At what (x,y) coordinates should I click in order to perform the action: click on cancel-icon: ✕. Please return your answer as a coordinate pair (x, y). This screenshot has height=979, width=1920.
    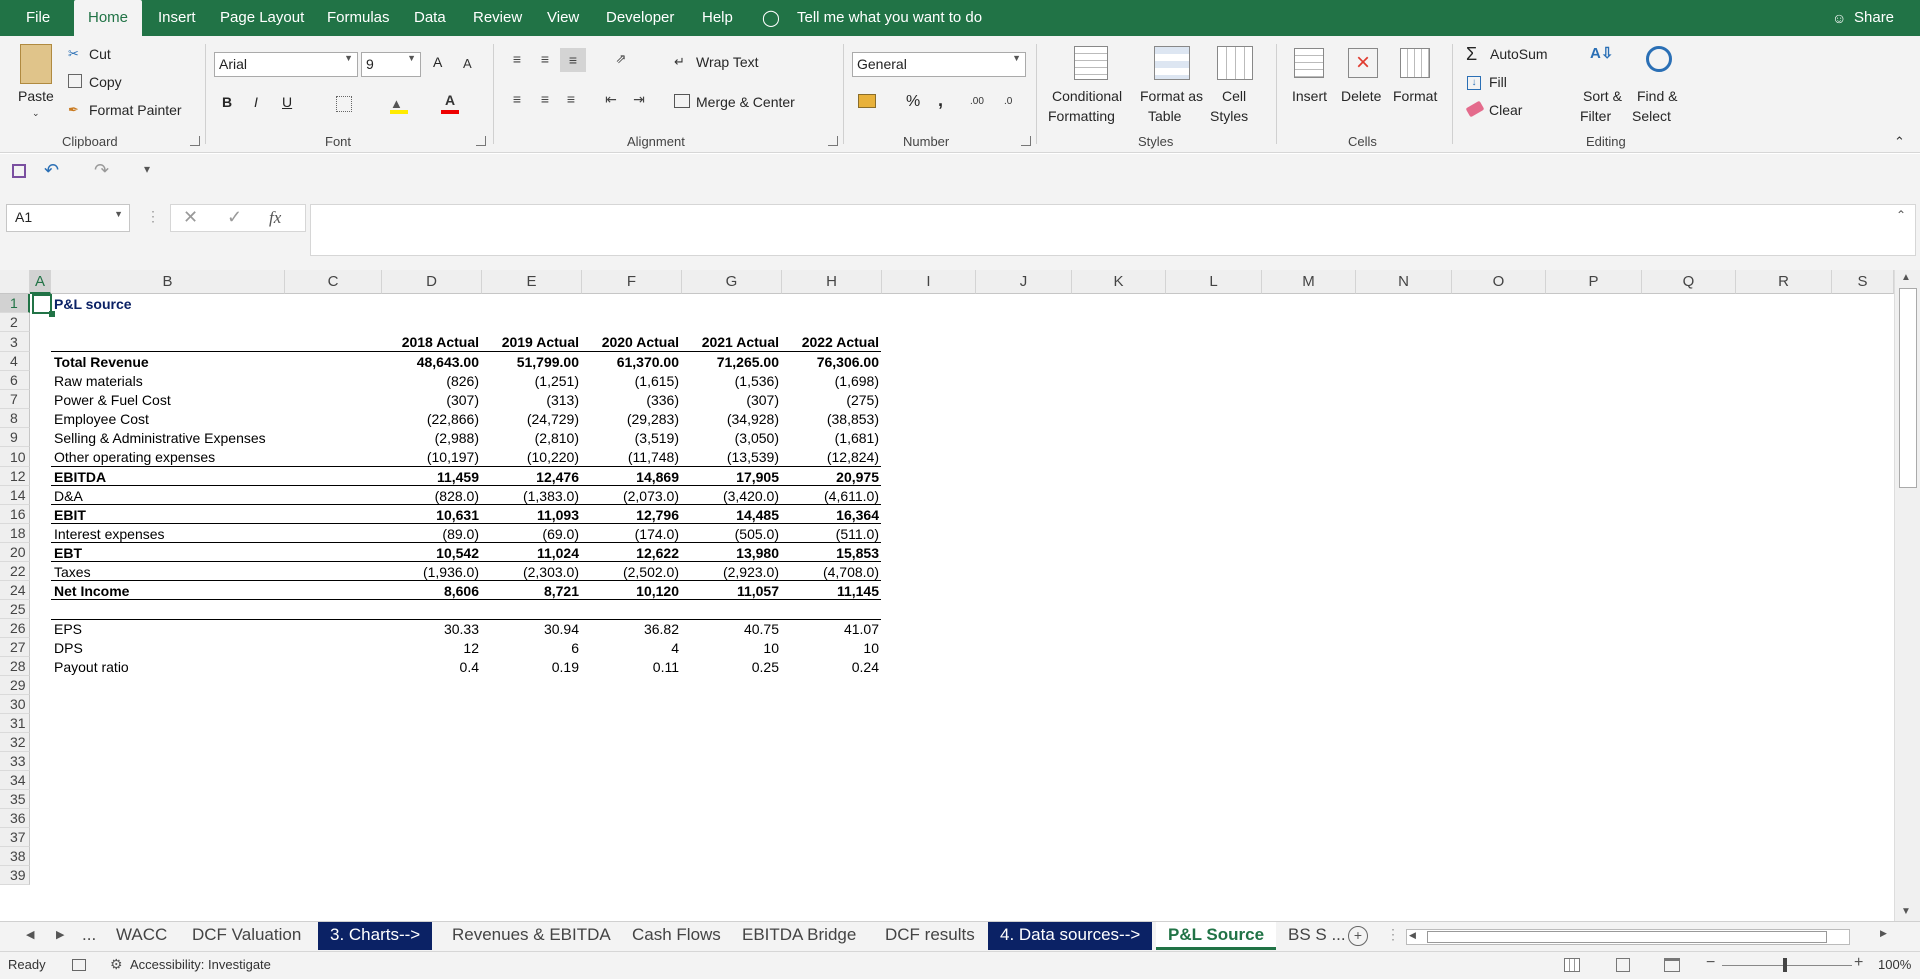
    Looking at the image, I should click on (190, 217).